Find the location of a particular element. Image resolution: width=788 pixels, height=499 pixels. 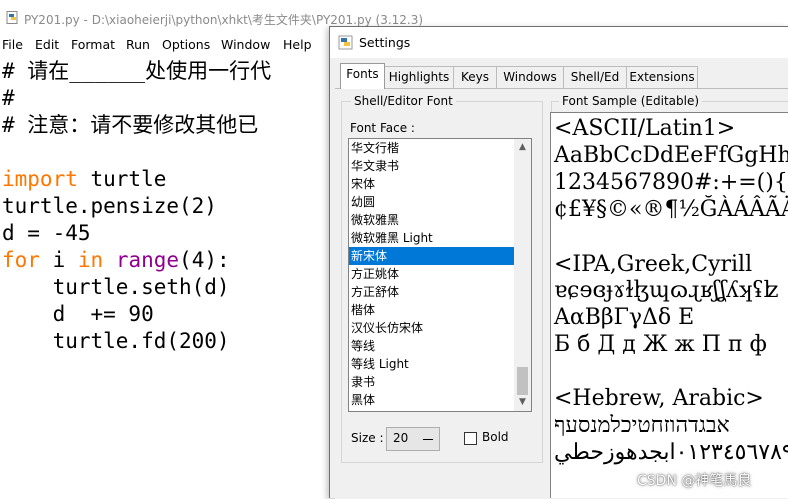

keyword-import: import is located at coordinates (40, 179).